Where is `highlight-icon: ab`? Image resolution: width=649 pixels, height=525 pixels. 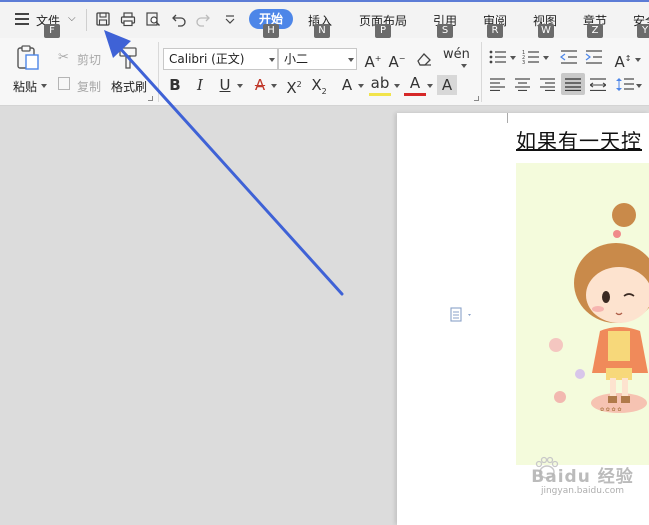
highlight-icon: ab is located at coordinates (380, 85).